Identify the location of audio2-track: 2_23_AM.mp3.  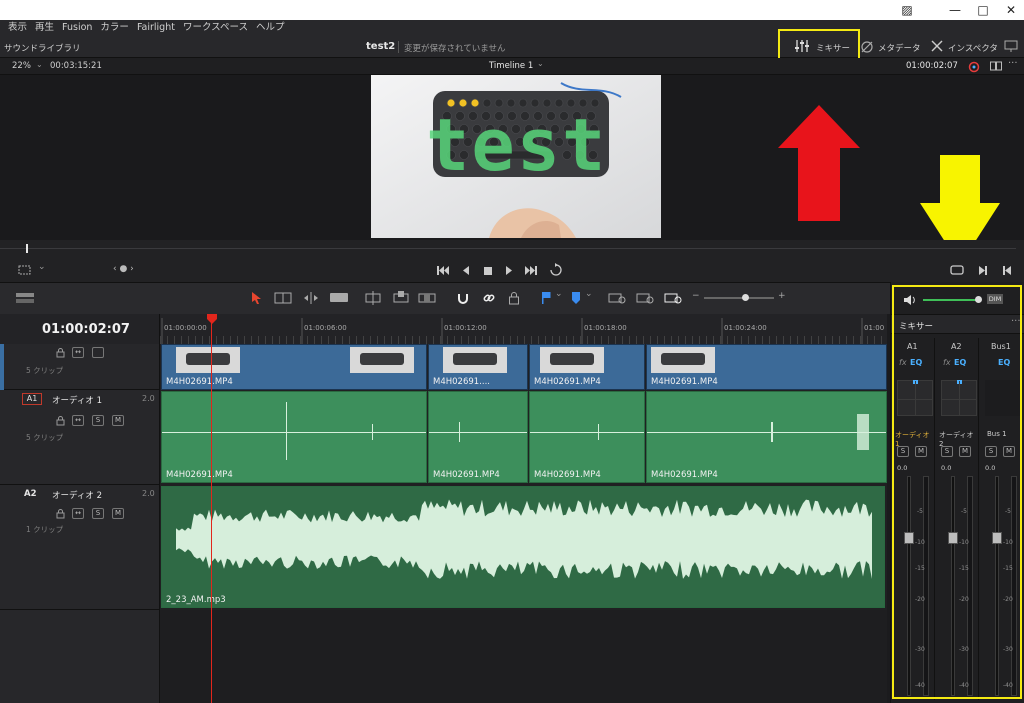
(523, 547).